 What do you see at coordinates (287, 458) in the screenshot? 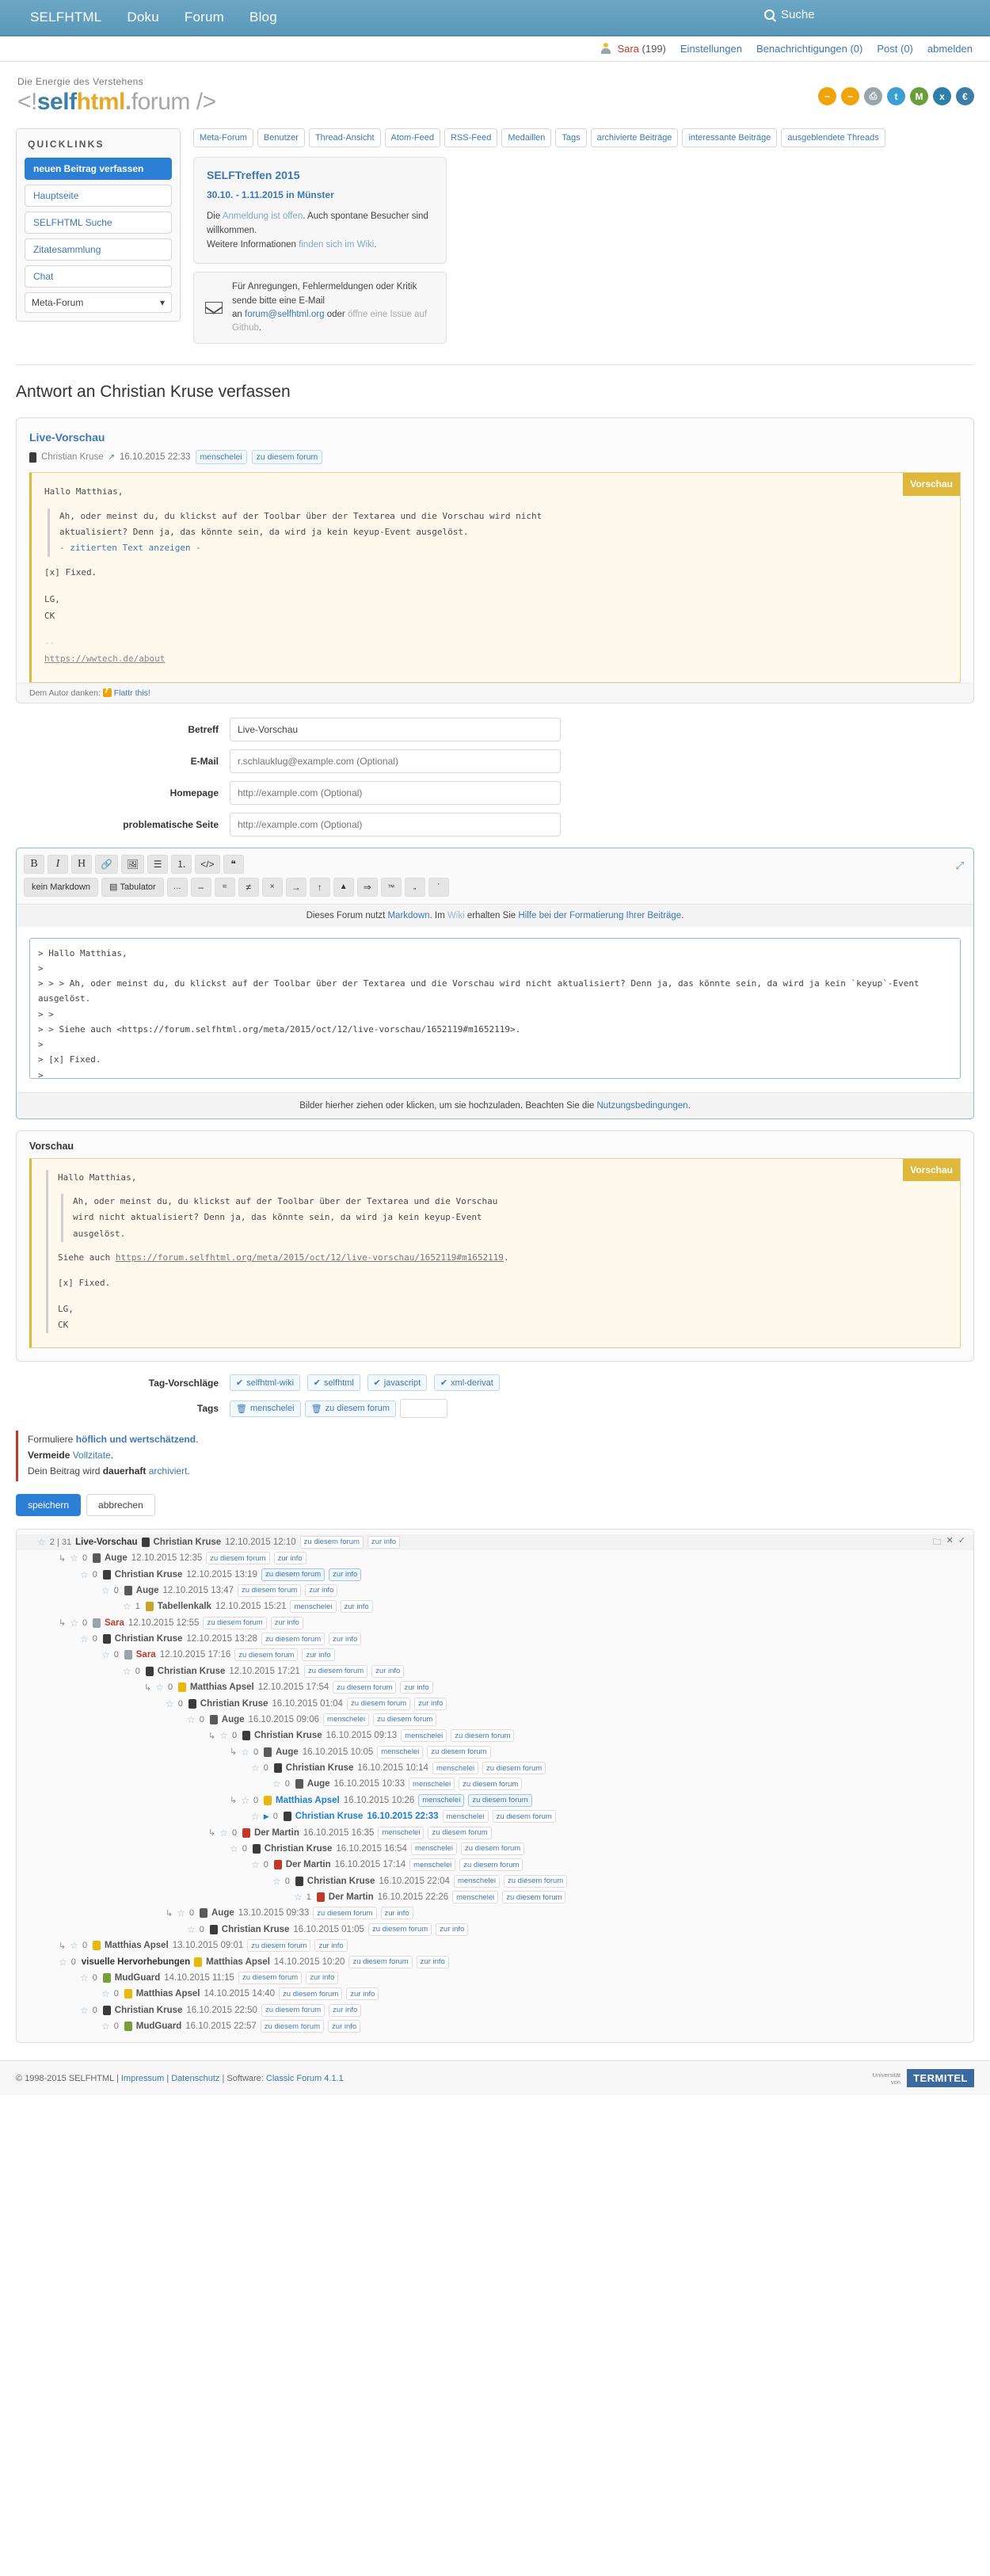
I see `quoted-post-tag: zu diesem forum` at bounding box center [287, 458].